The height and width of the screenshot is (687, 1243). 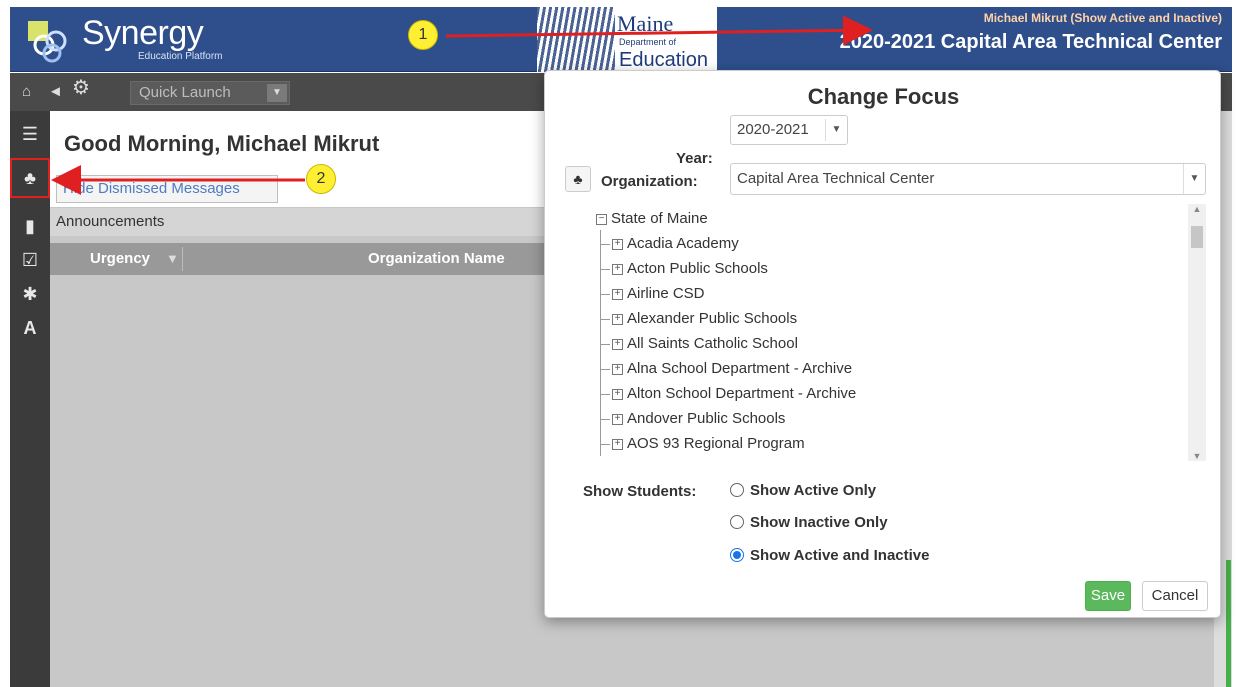 I want to click on radio-label: Show Active and Inactive, so click(x=840, y=555).